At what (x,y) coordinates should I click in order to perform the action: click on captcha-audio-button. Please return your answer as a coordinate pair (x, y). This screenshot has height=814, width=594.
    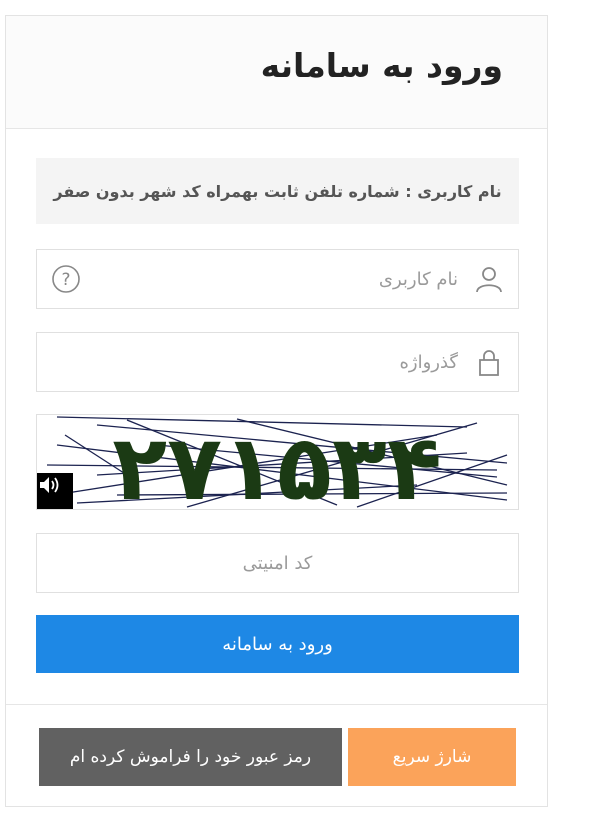
    Looking at the image, I should click on (55, 491).